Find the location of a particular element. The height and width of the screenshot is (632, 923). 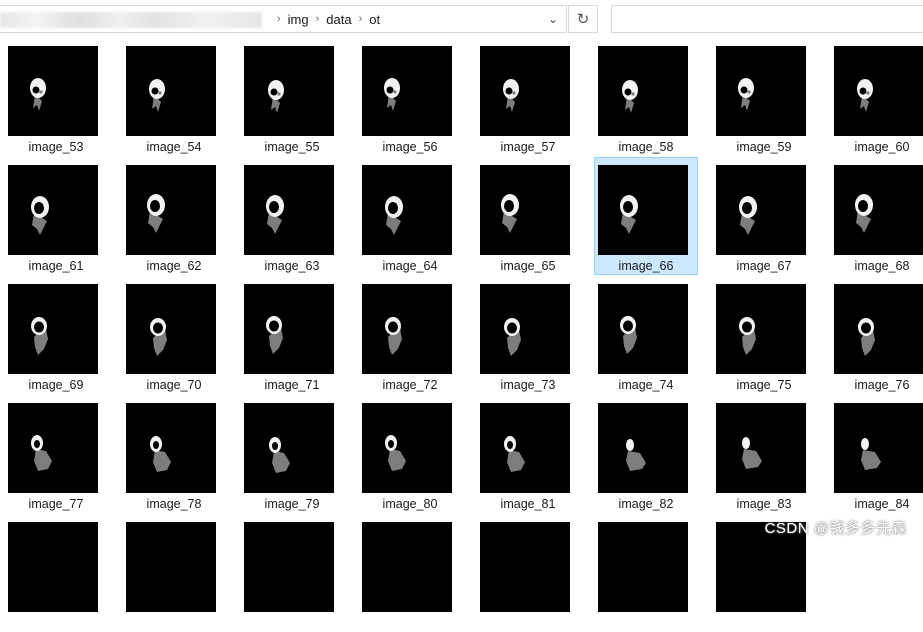

file-item: image_80 is located at coordinates (410, 454).